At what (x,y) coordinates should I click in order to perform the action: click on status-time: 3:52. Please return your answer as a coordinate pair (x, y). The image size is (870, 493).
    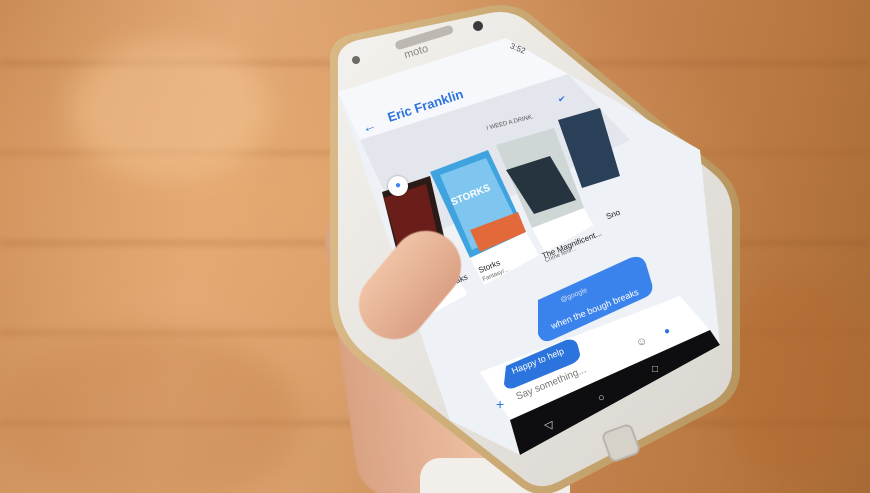
    Looking at the image, I should click on (517, 48).